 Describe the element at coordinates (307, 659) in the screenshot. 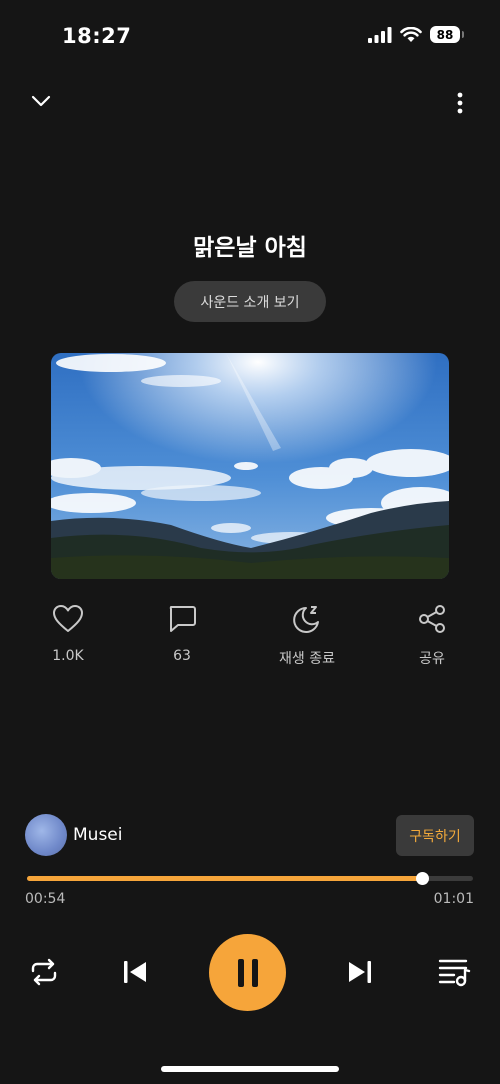

I see `sleep-timer-label: 재생 종료` at that location.